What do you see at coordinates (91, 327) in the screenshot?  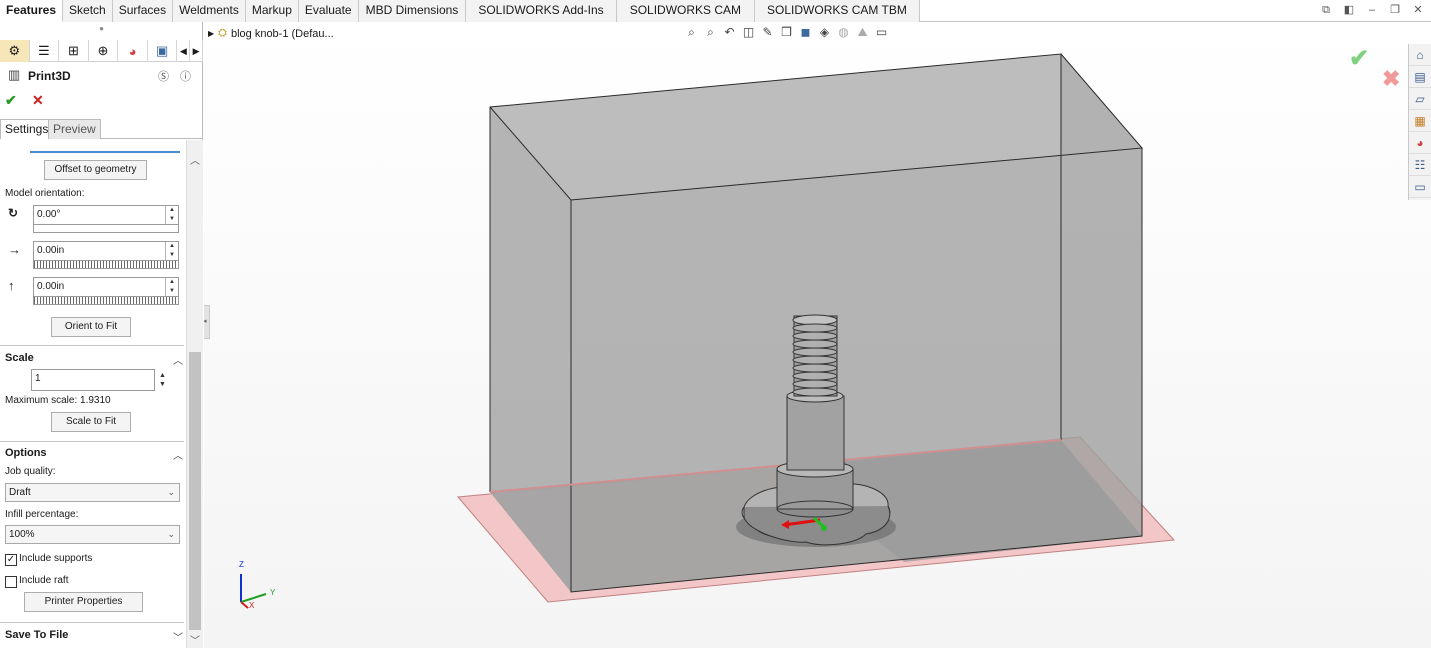 I see `orient-to-fit-button: Orient to Fit` at bounding box center [91, 327].